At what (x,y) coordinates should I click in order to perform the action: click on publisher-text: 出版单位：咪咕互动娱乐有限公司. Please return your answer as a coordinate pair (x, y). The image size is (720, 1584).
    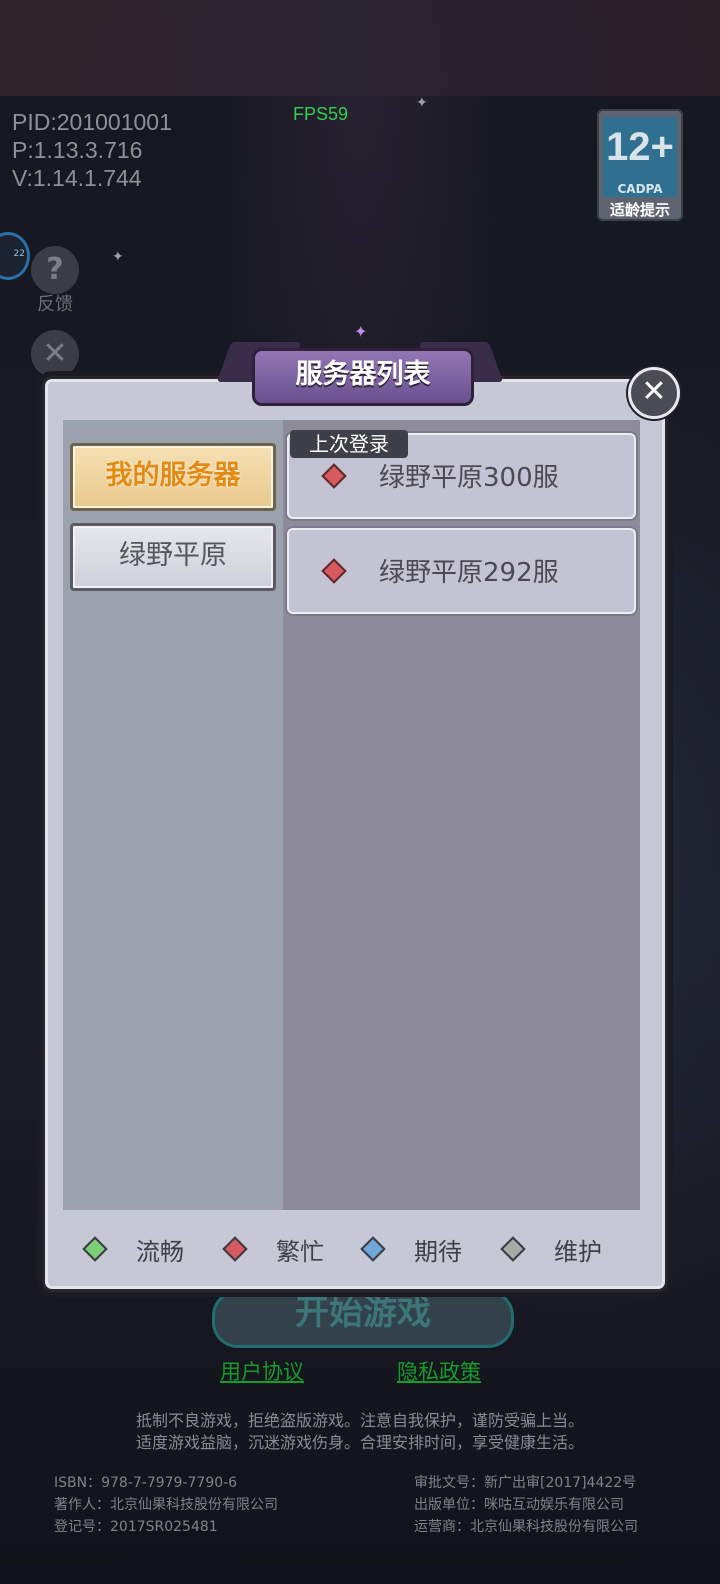
    Looking at the image, I should click on (519, 1505).